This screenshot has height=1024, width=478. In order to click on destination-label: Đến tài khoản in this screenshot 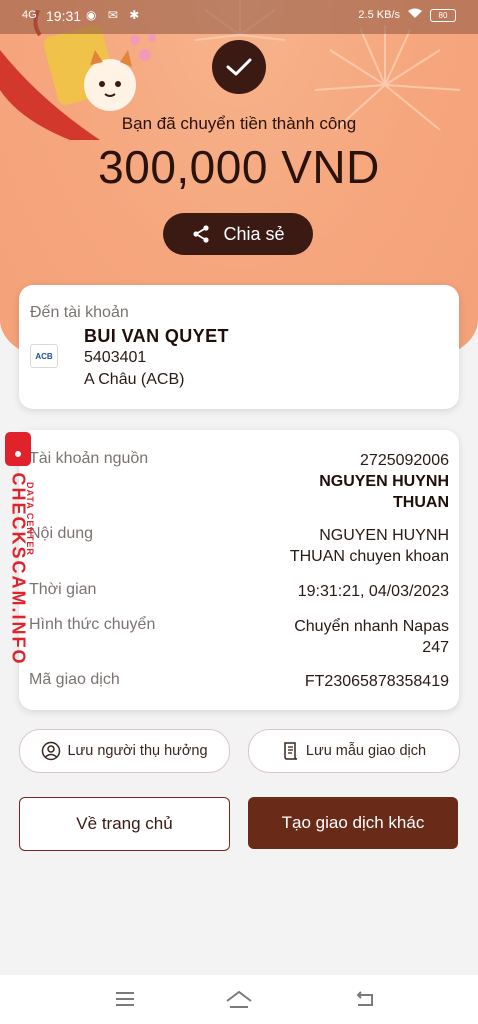, I will do `click(79, 312)`.